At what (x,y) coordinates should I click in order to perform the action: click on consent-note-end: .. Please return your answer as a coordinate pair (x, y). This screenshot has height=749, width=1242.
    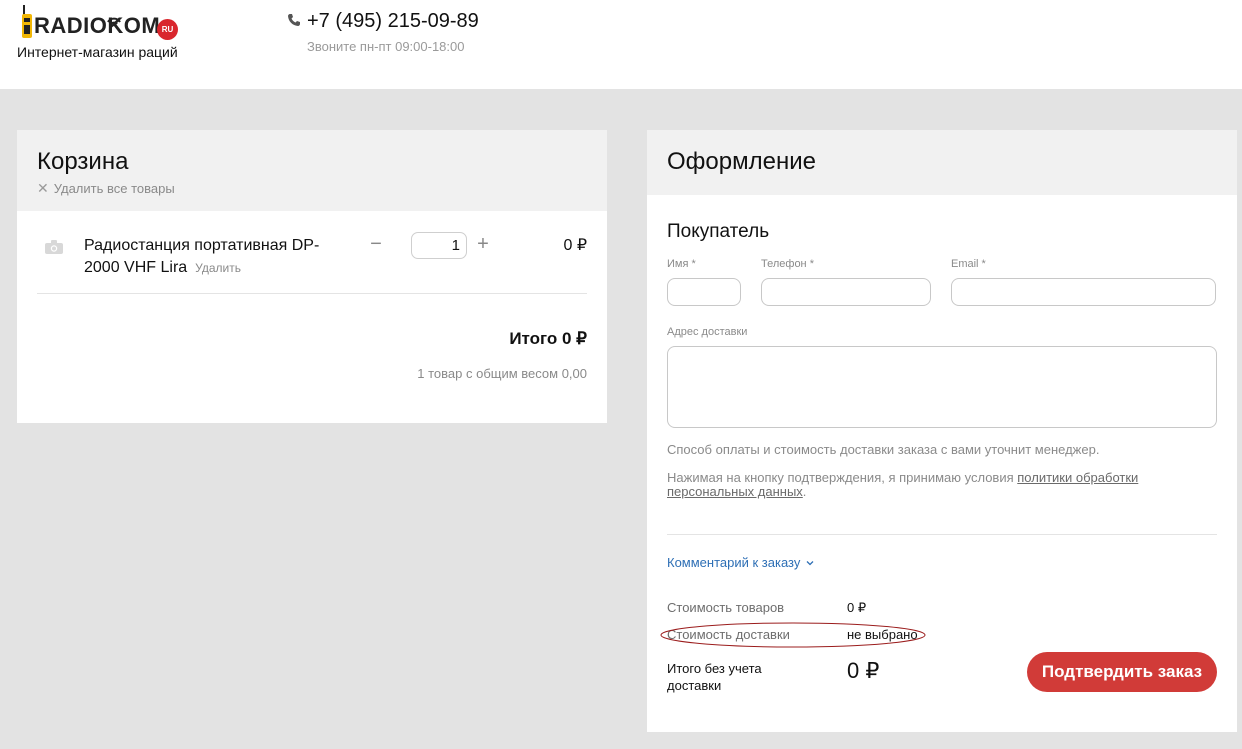
    Looking at the image, I should click on (804, 491).